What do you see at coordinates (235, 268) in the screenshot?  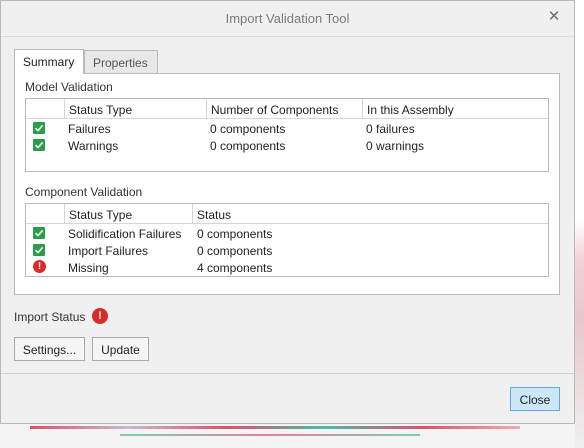 I see `status-cell: 4 components` at bounding box center [235, 268].